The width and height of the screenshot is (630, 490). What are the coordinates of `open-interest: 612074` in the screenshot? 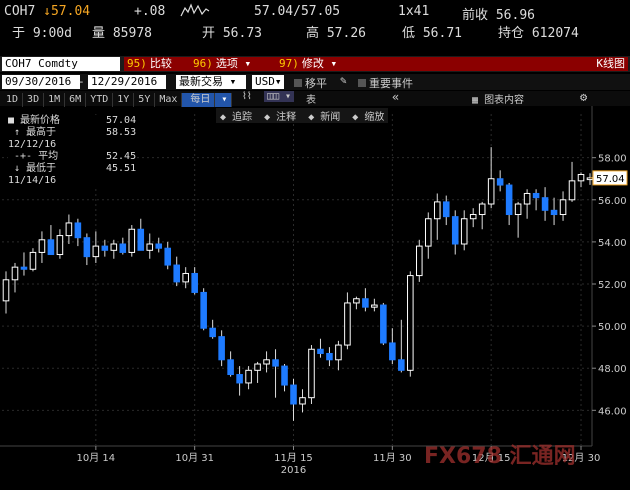 It's located at (555, 33).